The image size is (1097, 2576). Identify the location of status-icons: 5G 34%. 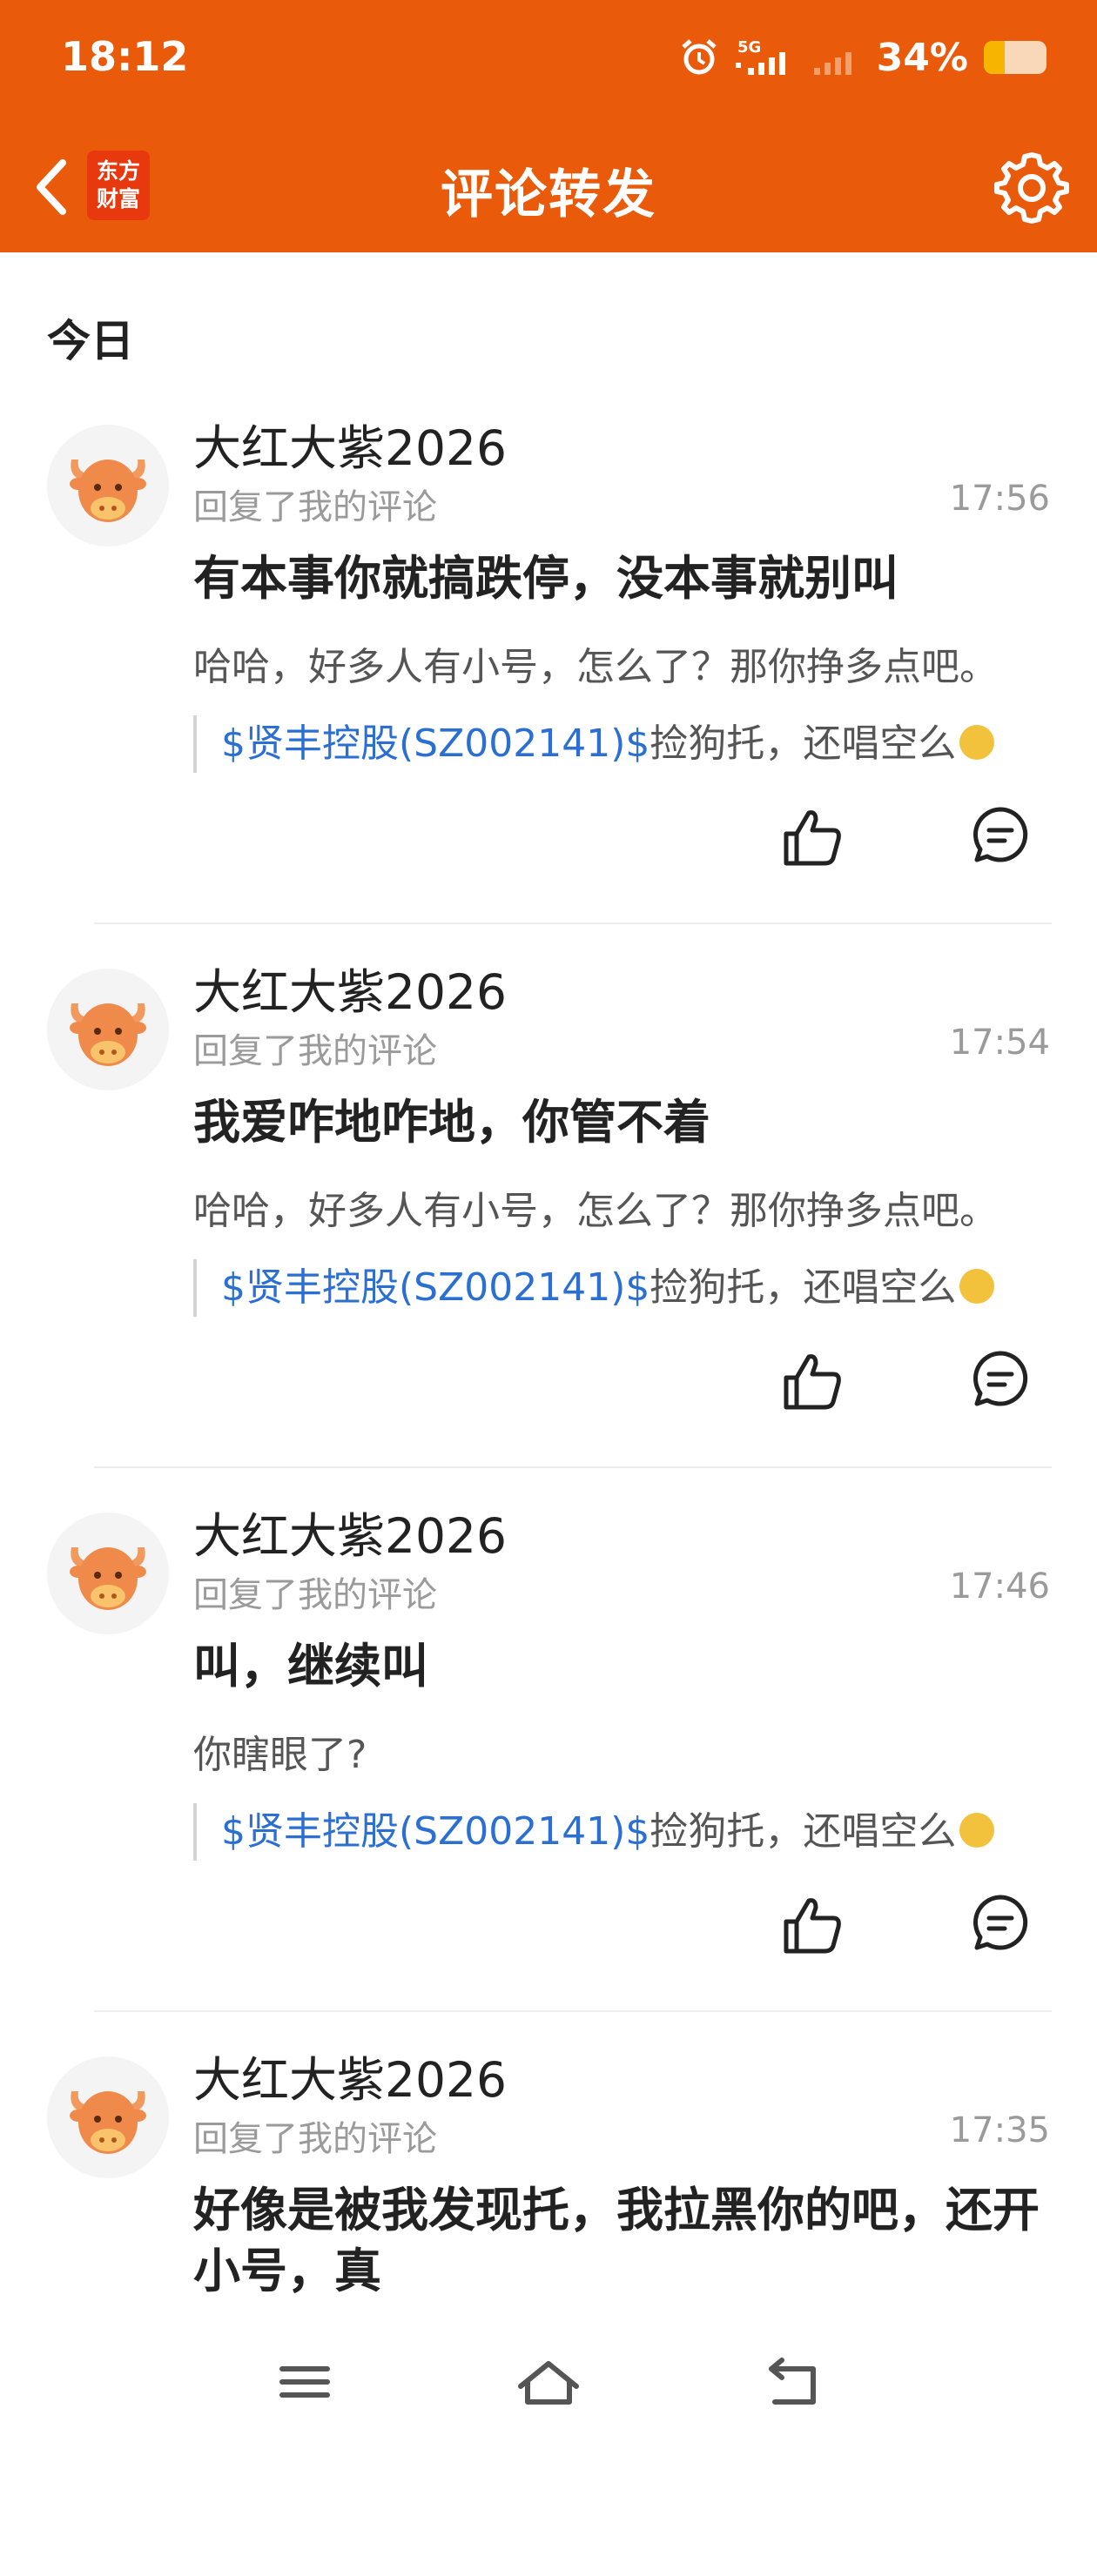
(862, 57).